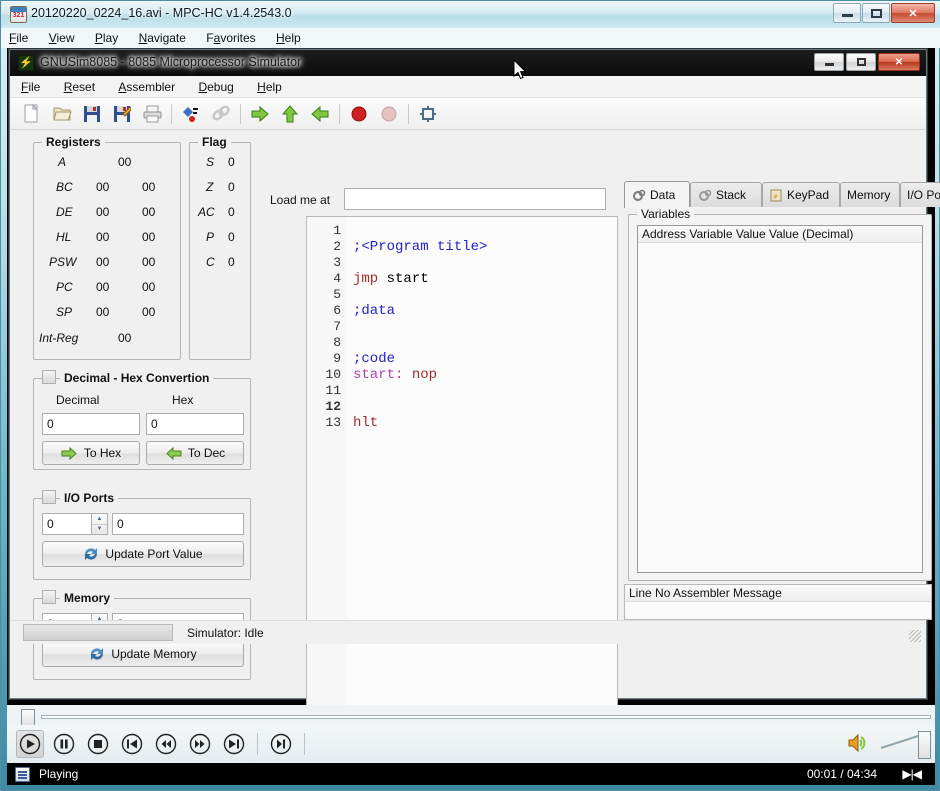 This screenshot has height=791, width=940. I want to click on editor-line-number: 3, so click(337, 262).